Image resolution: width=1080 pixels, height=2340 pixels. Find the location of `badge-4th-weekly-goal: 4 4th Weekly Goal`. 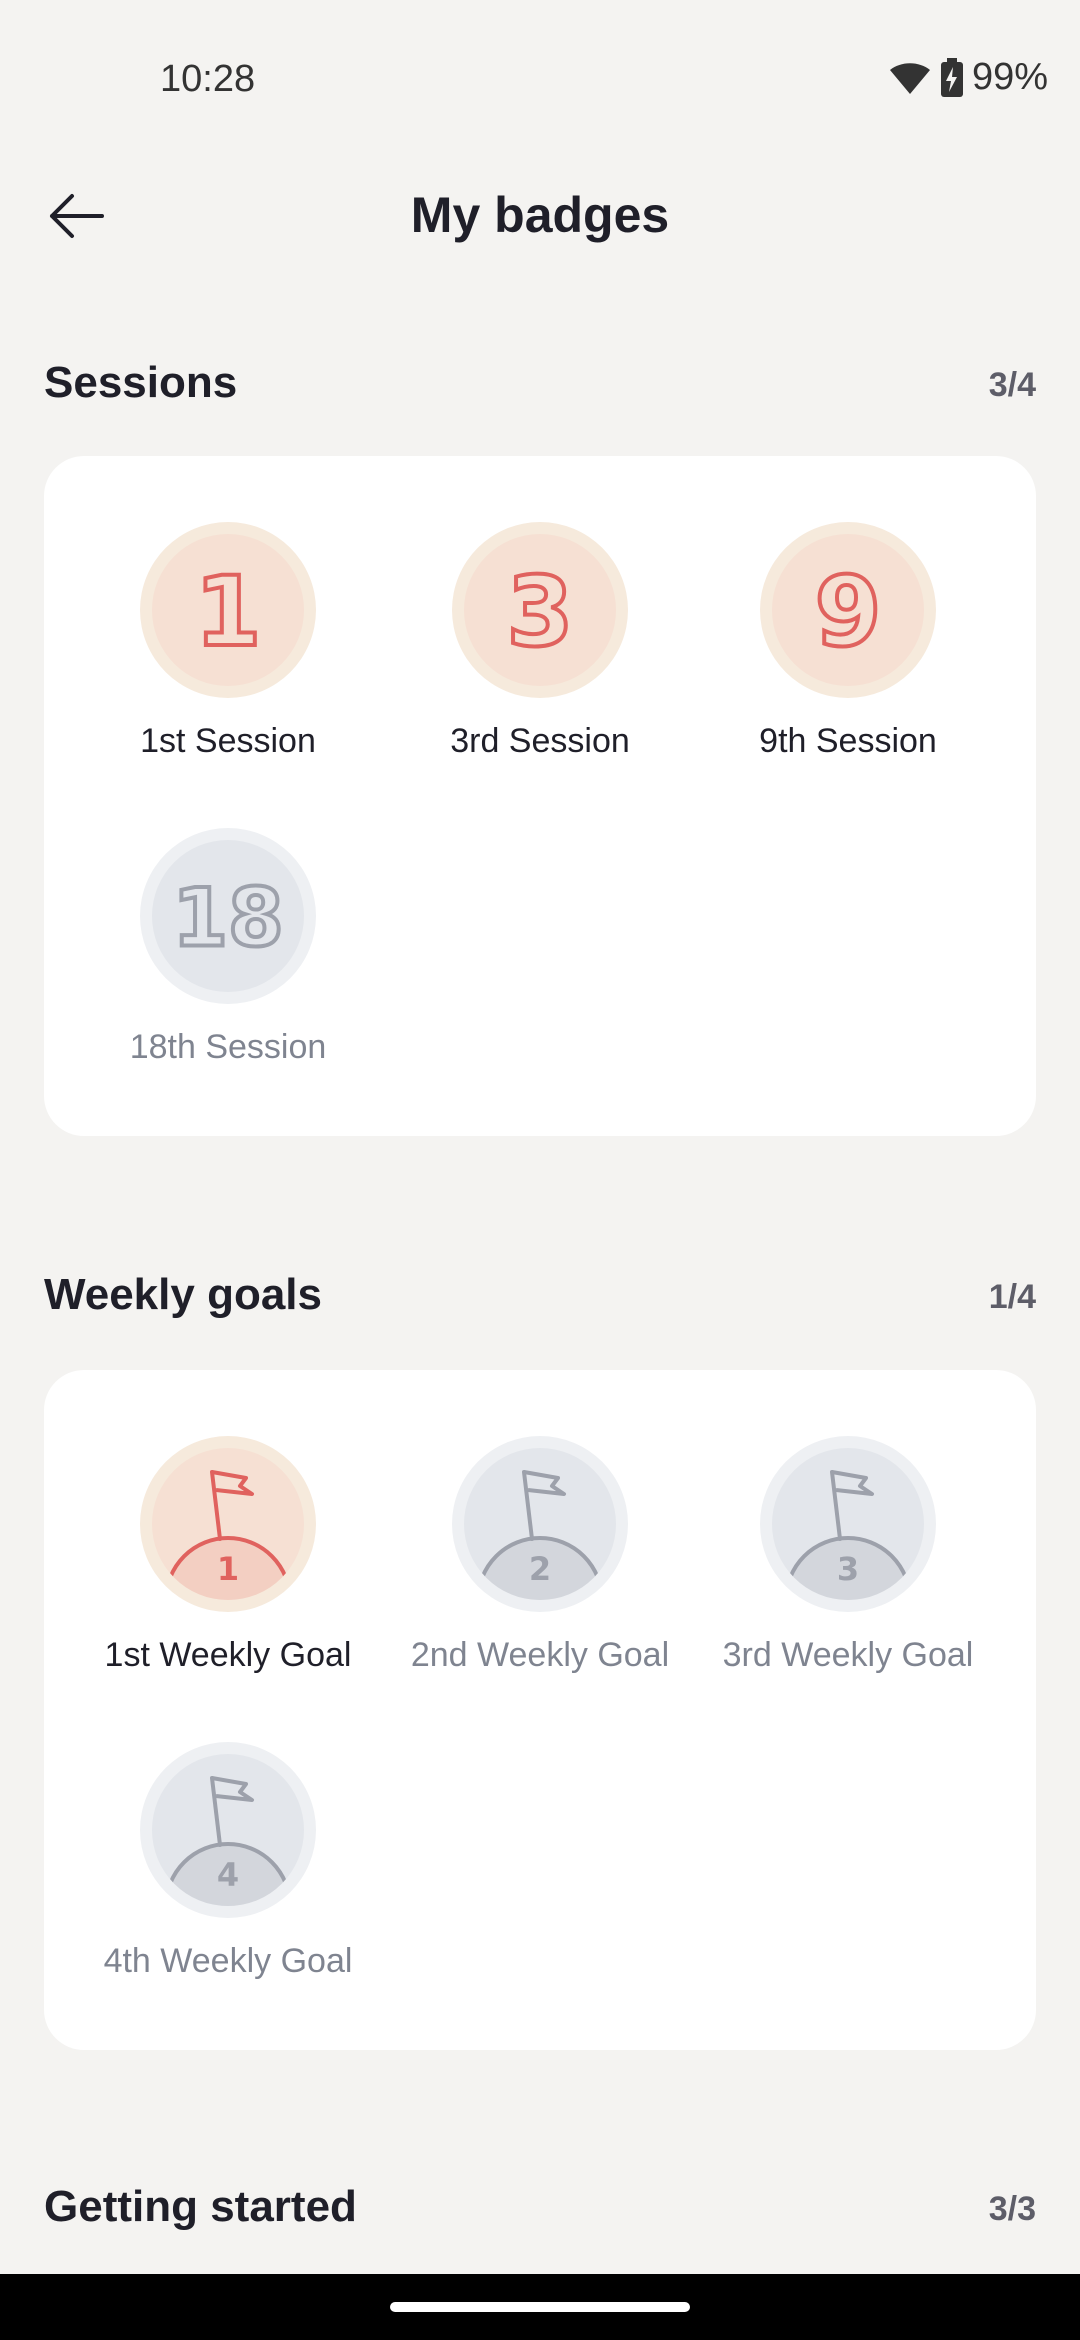

badge-4th-weekly-goal: 4 4th Weekly Goal is located at coordinates (228, 1861).